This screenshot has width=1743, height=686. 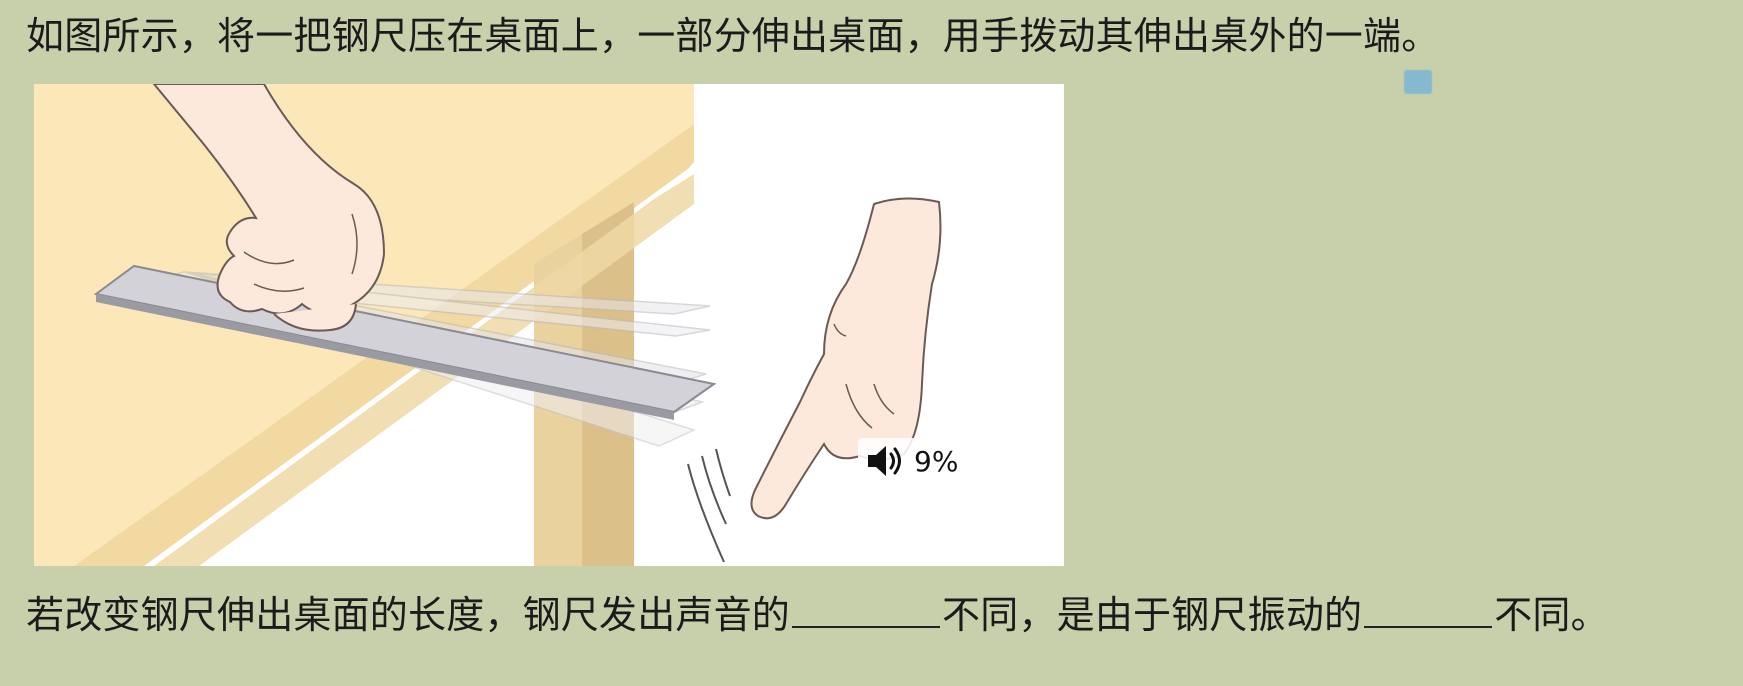 I want to click on vibration-lines, so click(x=709, y=505).